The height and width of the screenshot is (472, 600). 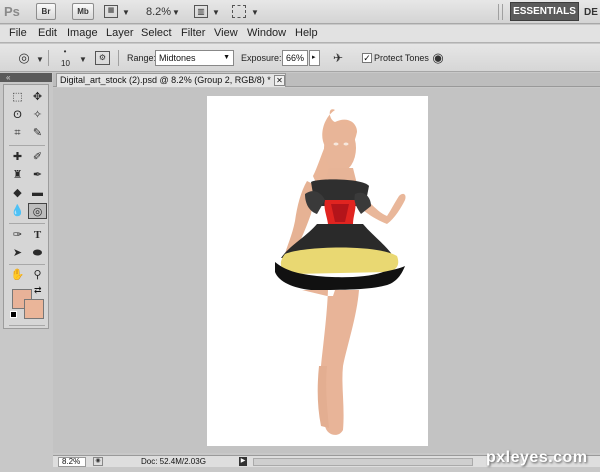 What do you see at coordinates (111, 11) in the screenshot?
I see `view-extras-icon: ▦` at bounding box center [111, 11].